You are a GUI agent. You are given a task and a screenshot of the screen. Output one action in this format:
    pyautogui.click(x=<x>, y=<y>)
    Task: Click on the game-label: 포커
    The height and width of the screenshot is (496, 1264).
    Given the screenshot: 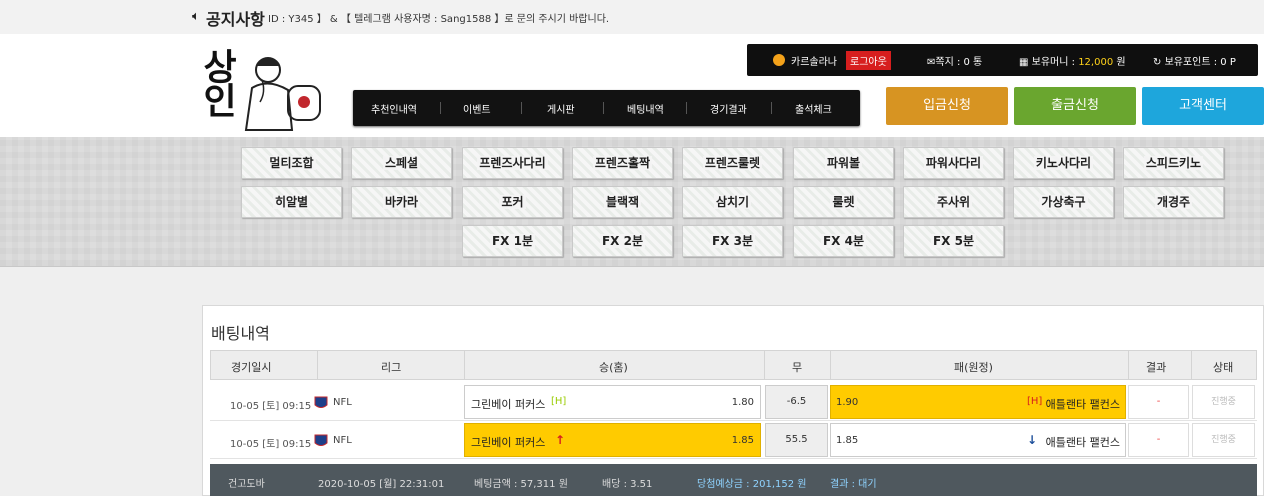 What is the action you would take?
    pyautogui.click(x=512, y=202)
    